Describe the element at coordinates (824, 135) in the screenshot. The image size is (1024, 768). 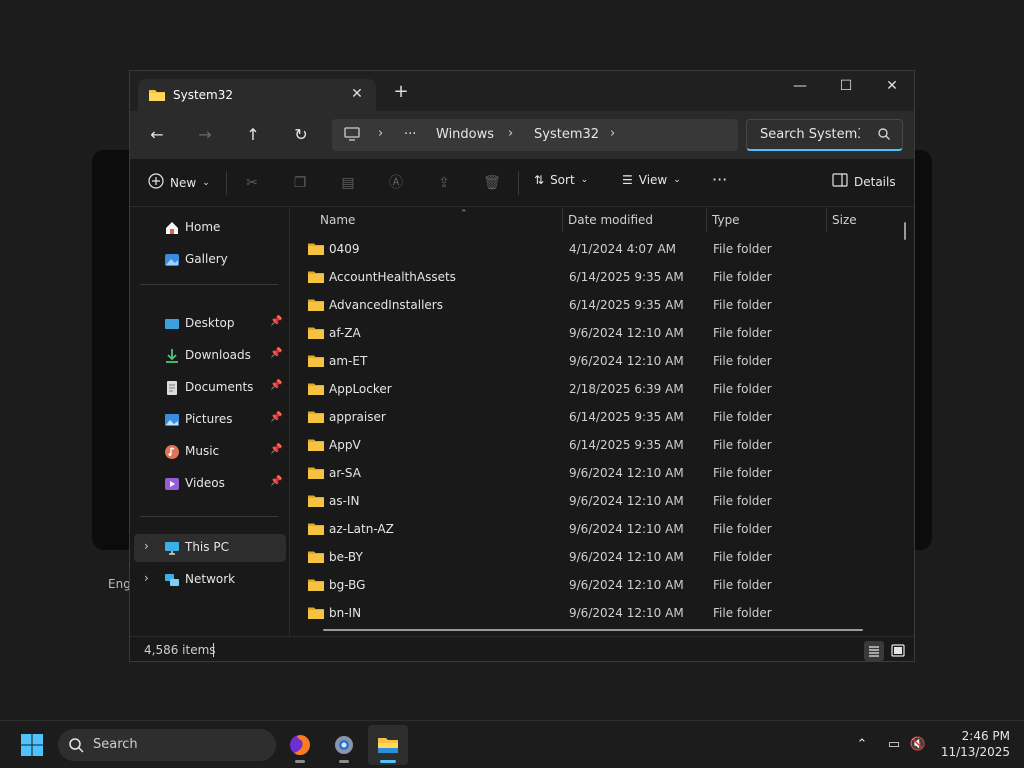
I see `search-input: Search System32` at that location.